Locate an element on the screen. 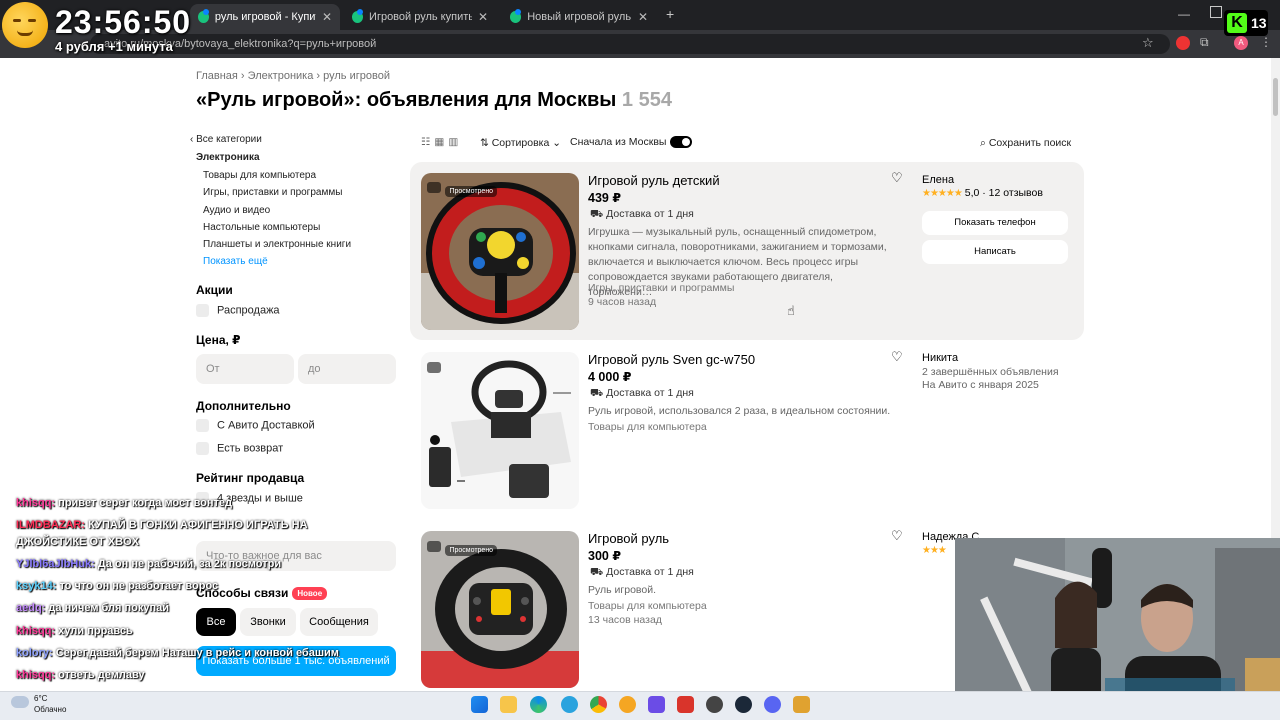 This screenshot has height=720, width=1280. chat-username: khisqq: is located at coordinates (37, 675).